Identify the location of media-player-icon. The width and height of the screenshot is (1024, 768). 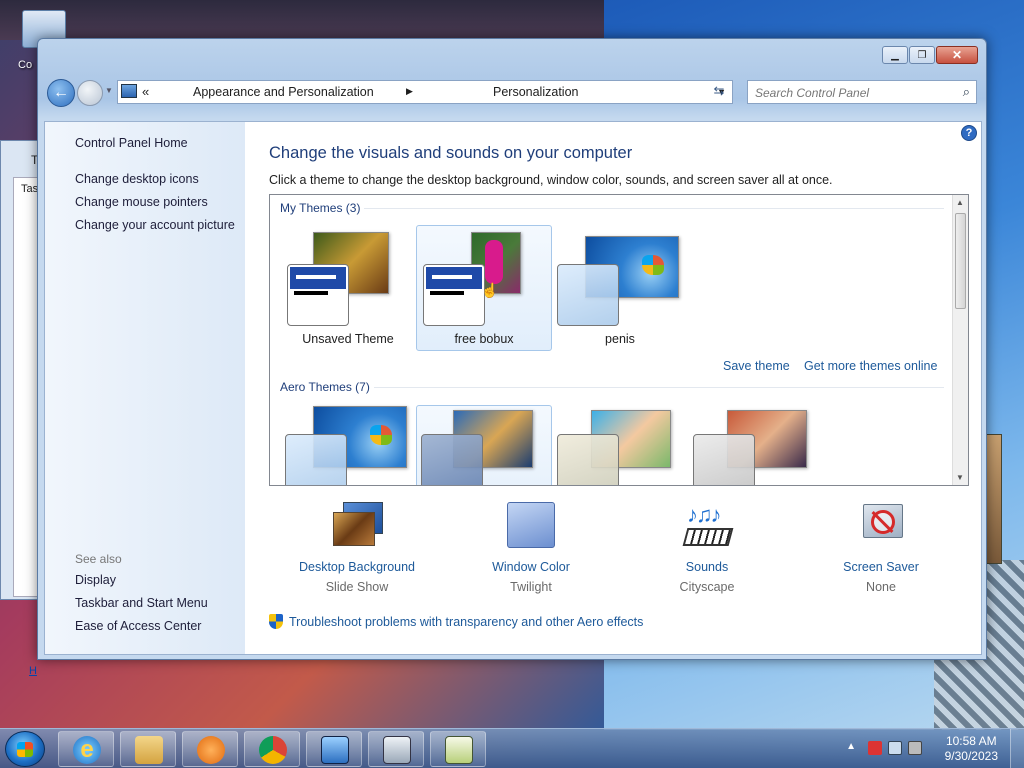
(211, 750).